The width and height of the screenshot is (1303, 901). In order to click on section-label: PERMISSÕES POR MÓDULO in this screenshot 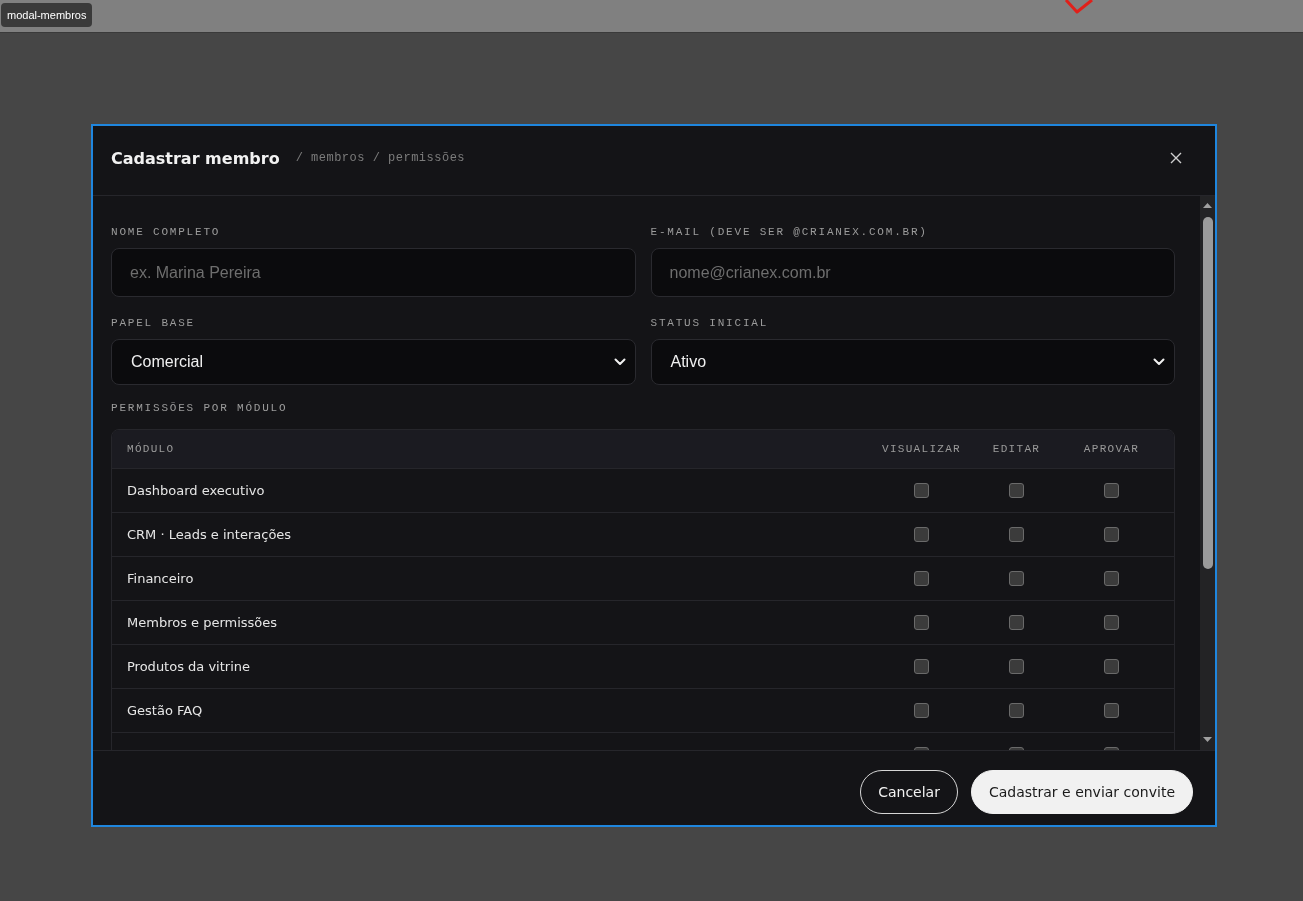, I will do `click(200, 408)`.